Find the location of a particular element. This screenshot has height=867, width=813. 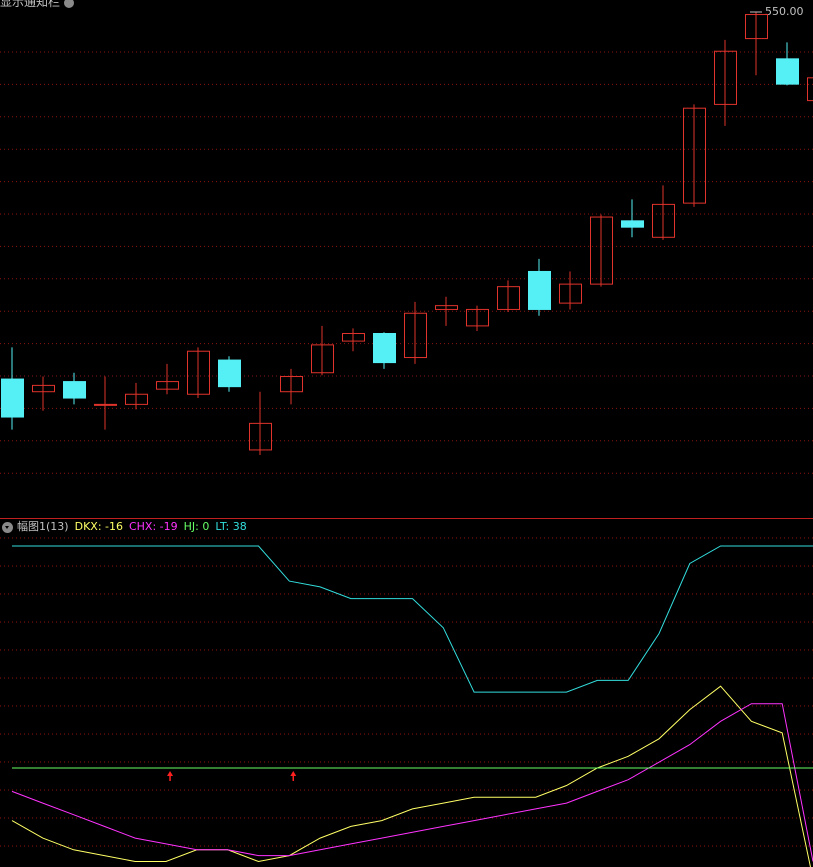

indicator-name: 幅图1(13) is located at coordinates (43, 527).